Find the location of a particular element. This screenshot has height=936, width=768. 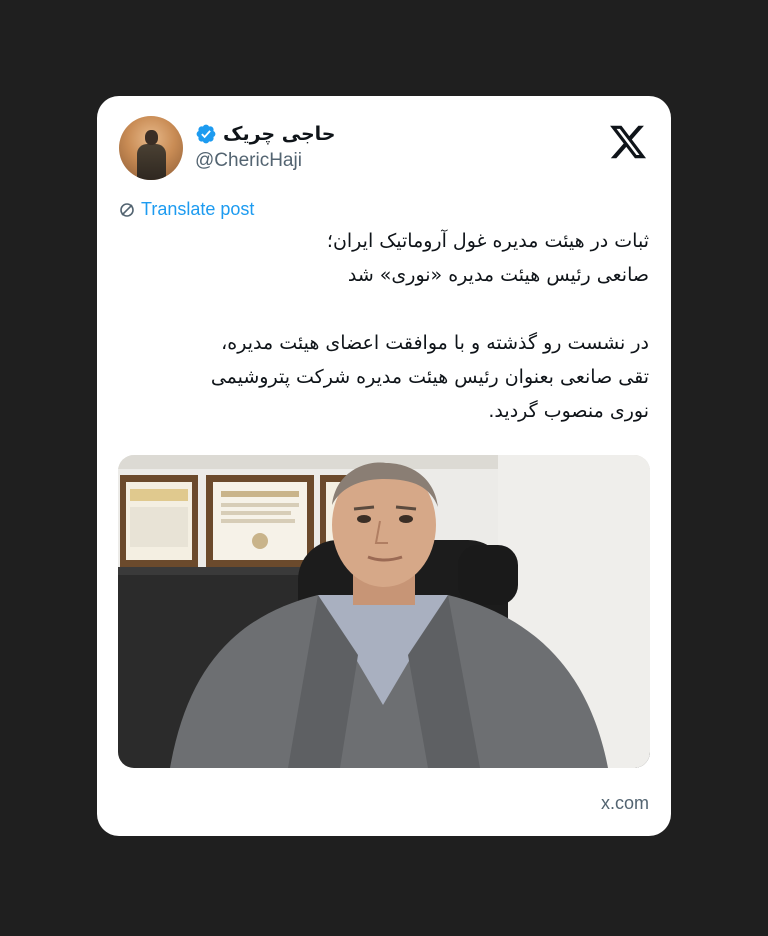

source-domain: x.com is located at coordinates (625, 803).